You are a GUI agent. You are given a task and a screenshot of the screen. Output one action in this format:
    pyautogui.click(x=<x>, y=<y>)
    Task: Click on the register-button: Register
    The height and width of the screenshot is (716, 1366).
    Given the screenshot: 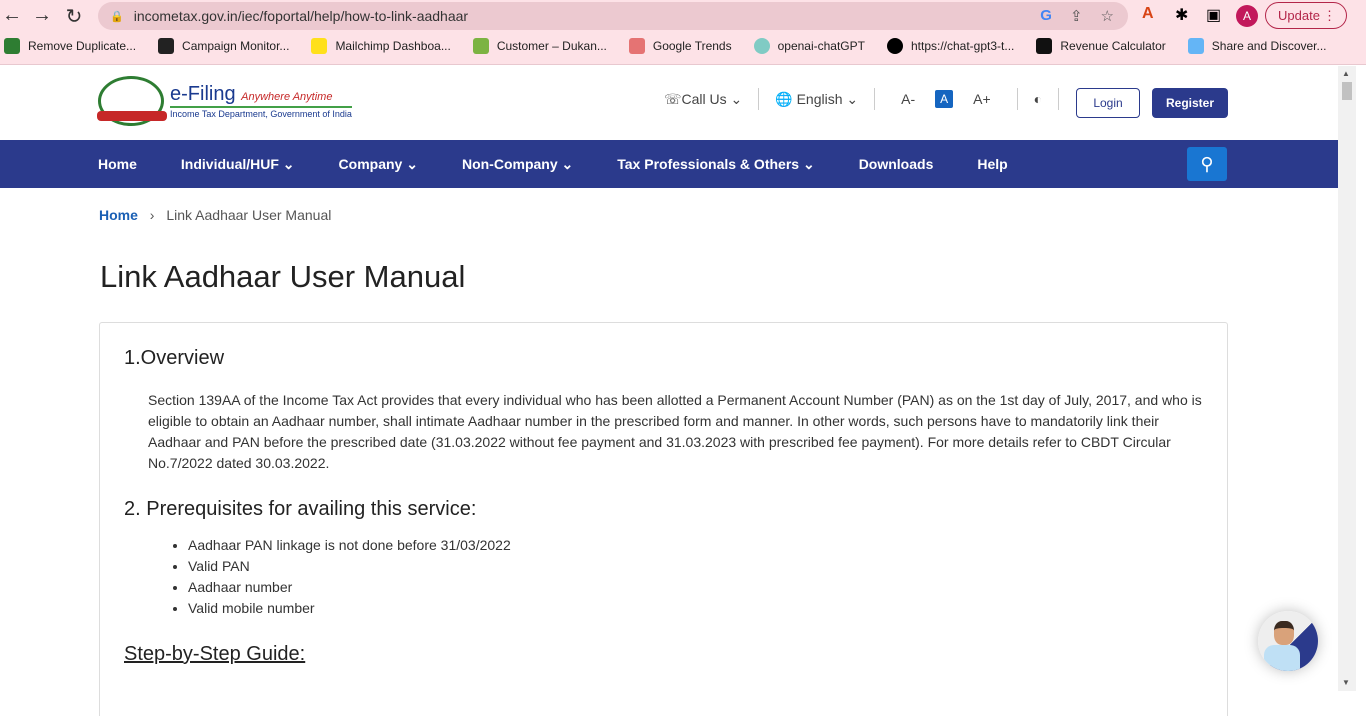 What is the action you would take?
    pyautogui.click(x=1190, y=103)
    